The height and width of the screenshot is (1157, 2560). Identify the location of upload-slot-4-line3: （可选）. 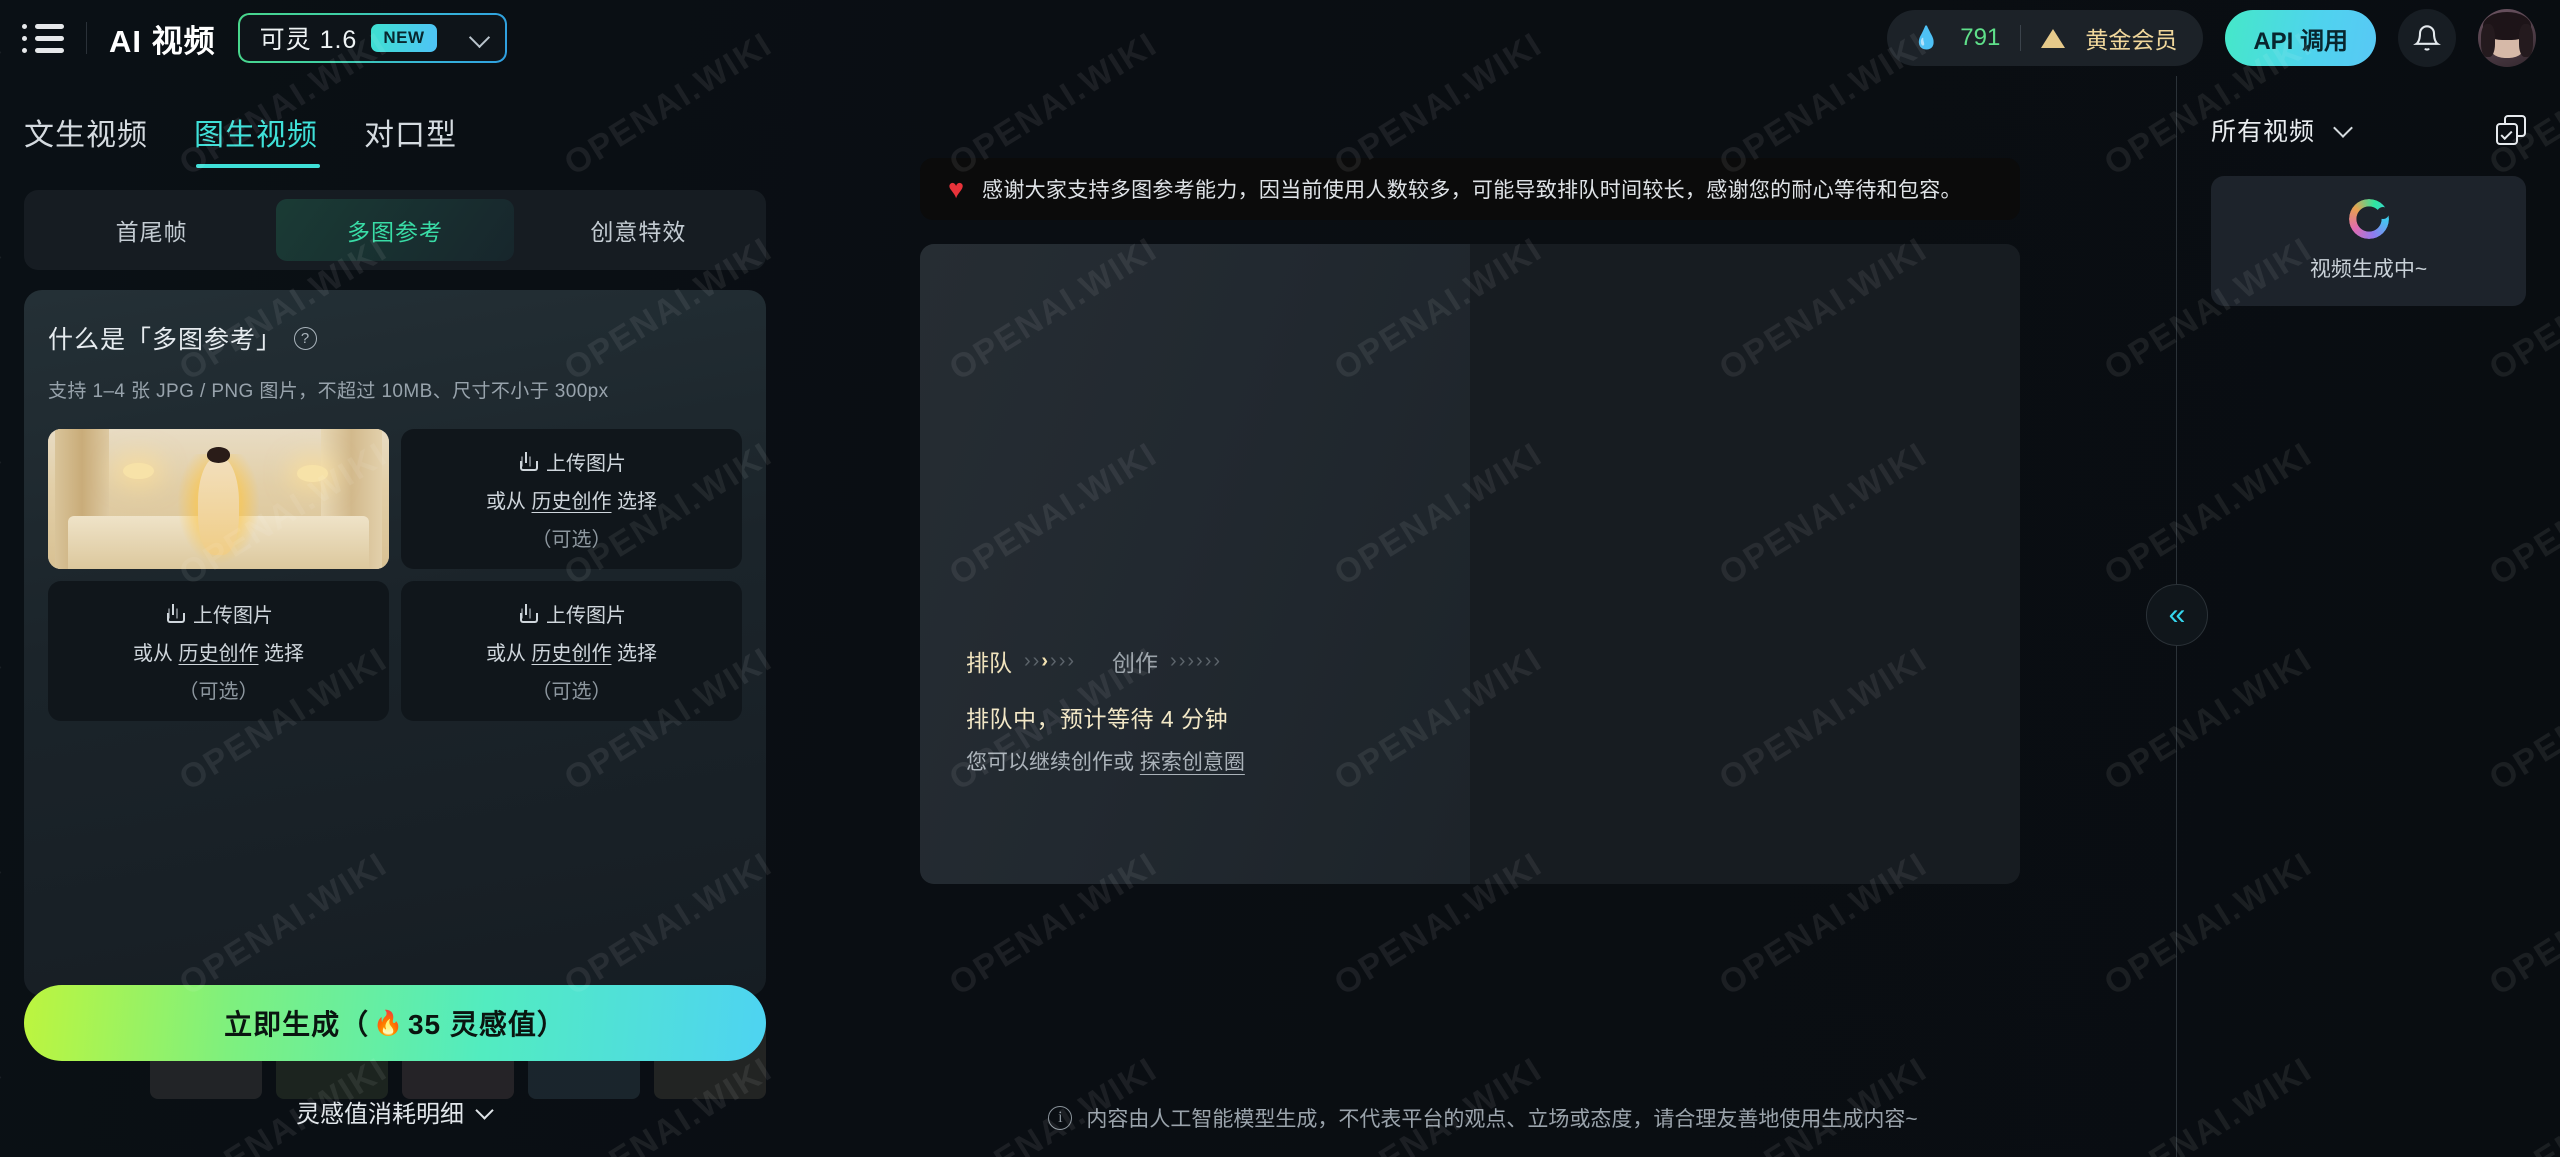
(571, 691).